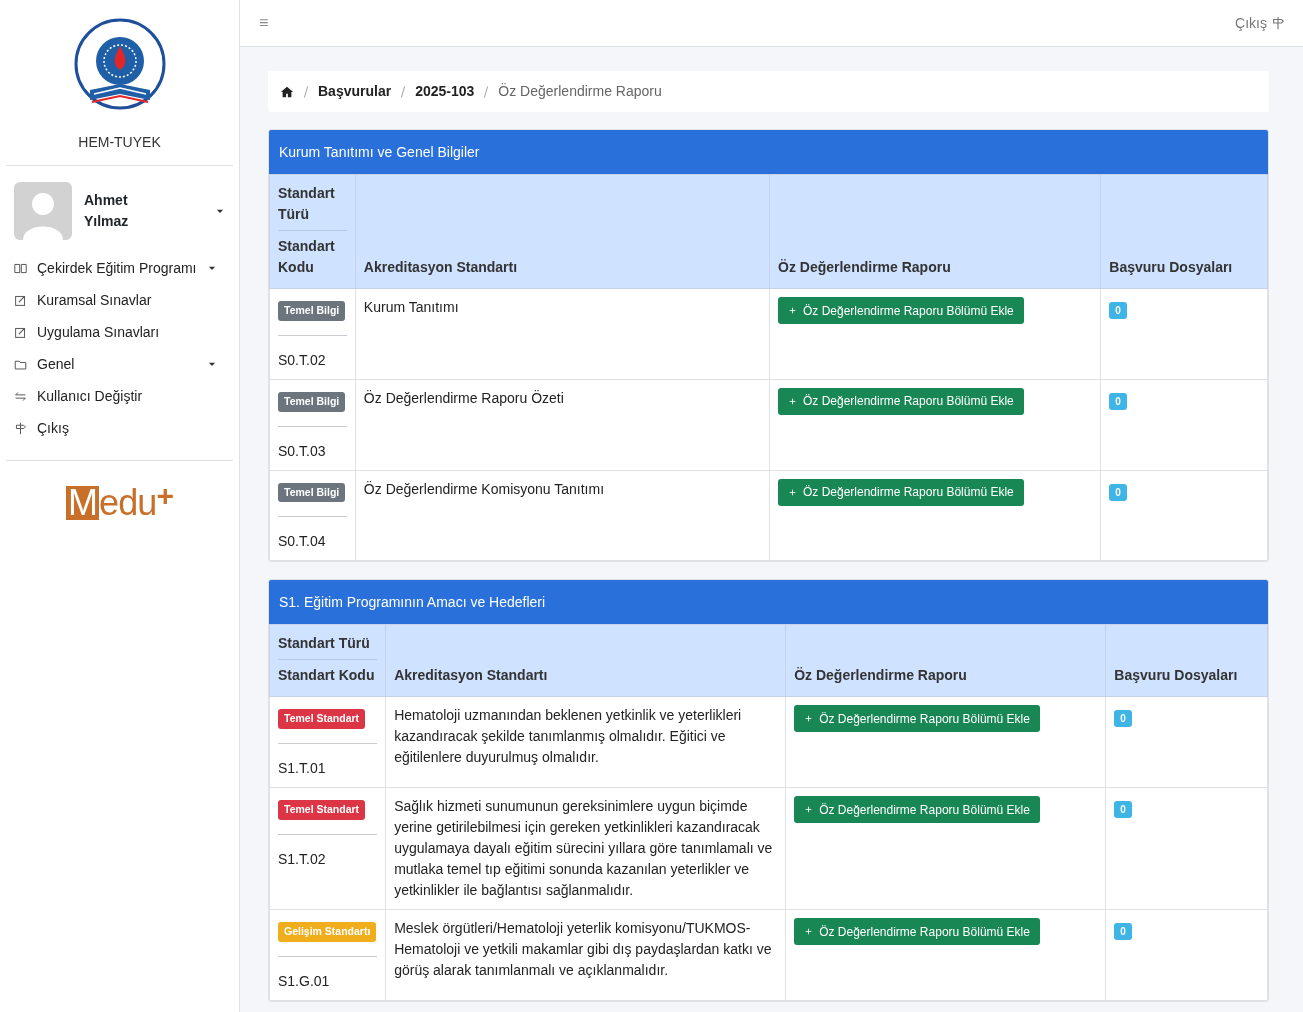 This screenshot has width=1303, height=1012. What do you see at coordinates (302, 859) in the screenshot?
I see `standard-code: S1.T.02` at bounding box center [302, 859].